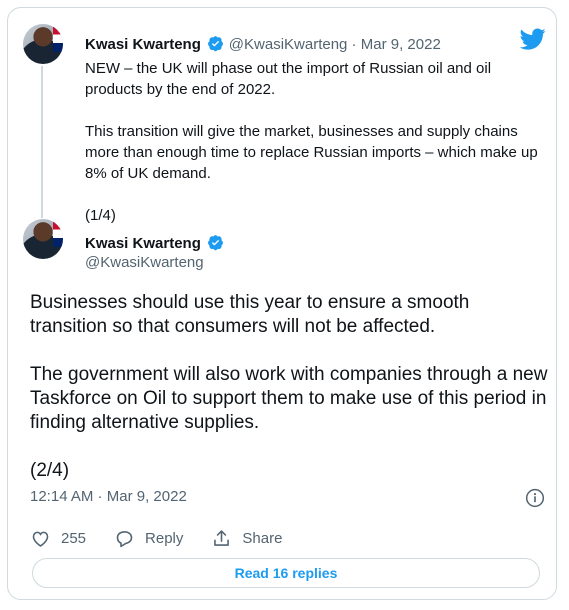 The width and height of the screenshot is (569, 610). Describe the element at coordinates (535, 498) in the screenshot. I see `info-icon` at that location.